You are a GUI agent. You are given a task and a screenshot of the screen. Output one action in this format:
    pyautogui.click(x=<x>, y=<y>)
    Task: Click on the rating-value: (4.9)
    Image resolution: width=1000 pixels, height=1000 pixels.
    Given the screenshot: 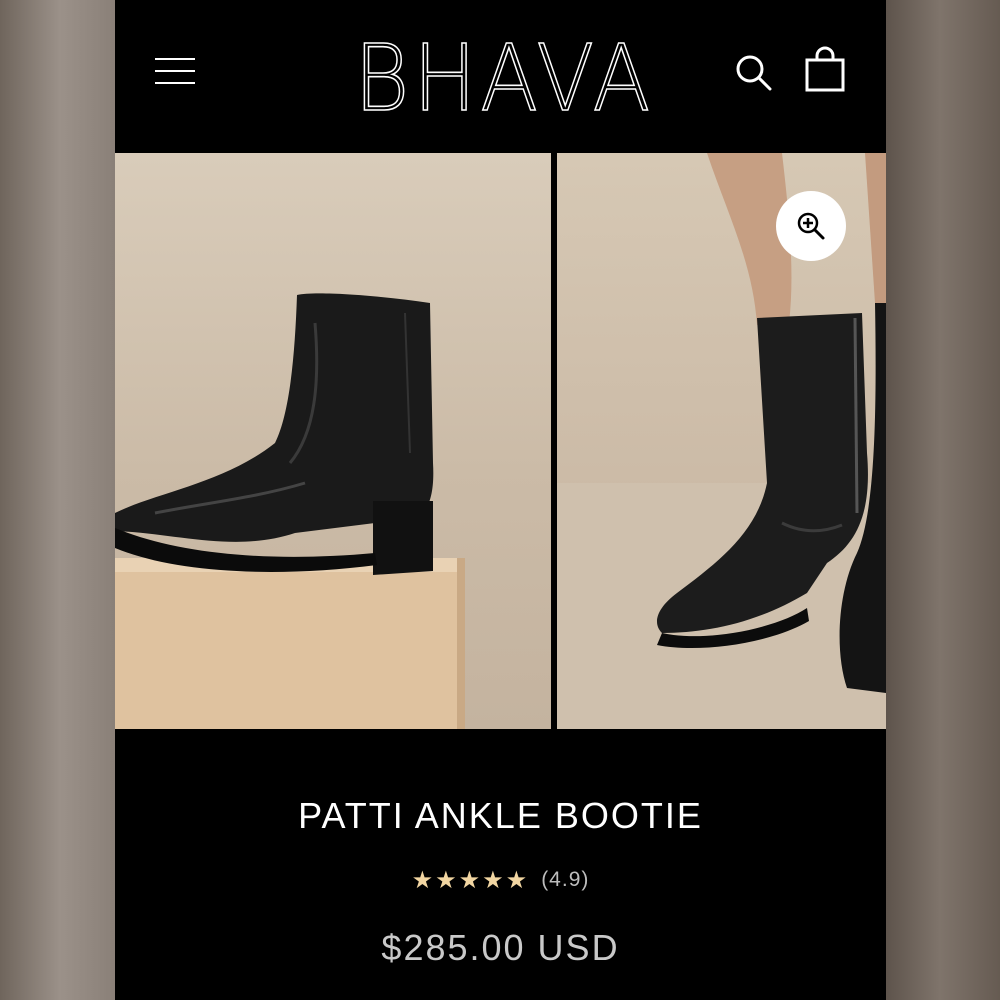 What is the action you would take?
    pyautogui.click(x=565, y=879)
    